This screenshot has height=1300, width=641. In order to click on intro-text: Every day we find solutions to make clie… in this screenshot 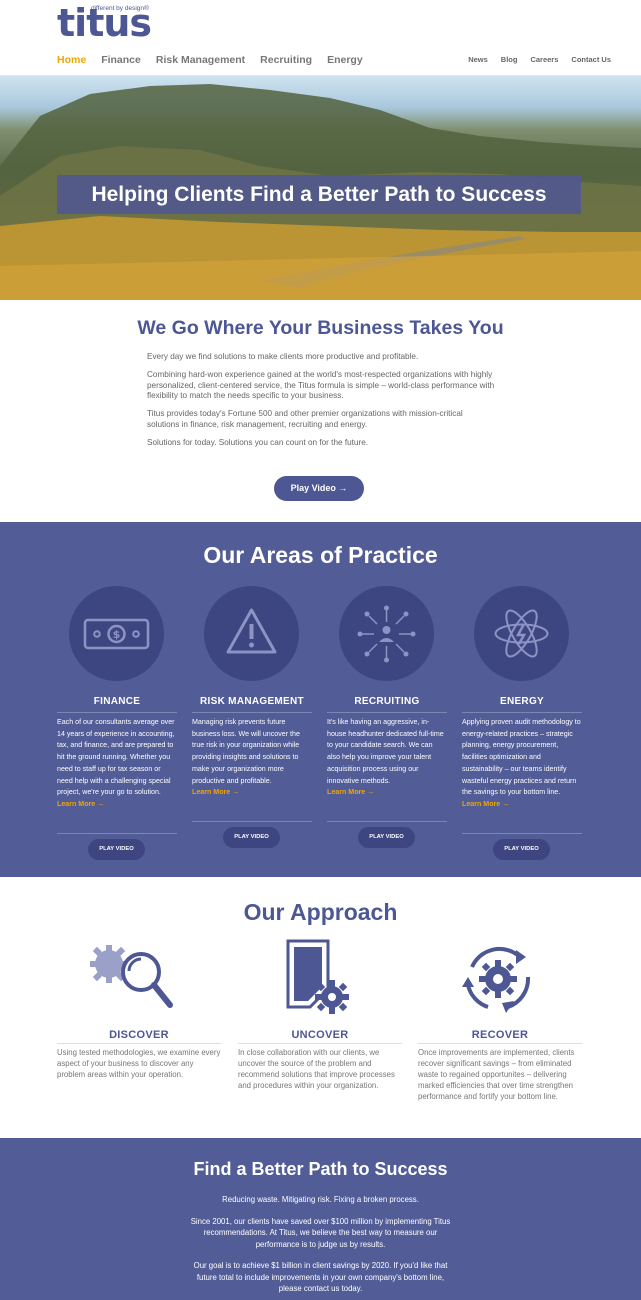, I will do `click(322, 404)`.